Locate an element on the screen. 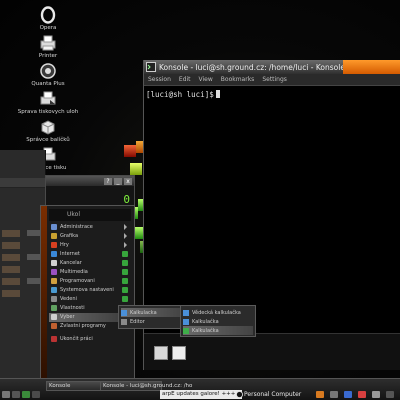 This screenshot has height=400, width=400. konsole-menubar: Session Edit View Bookmarks Settings is located at coordinates (272, 80).